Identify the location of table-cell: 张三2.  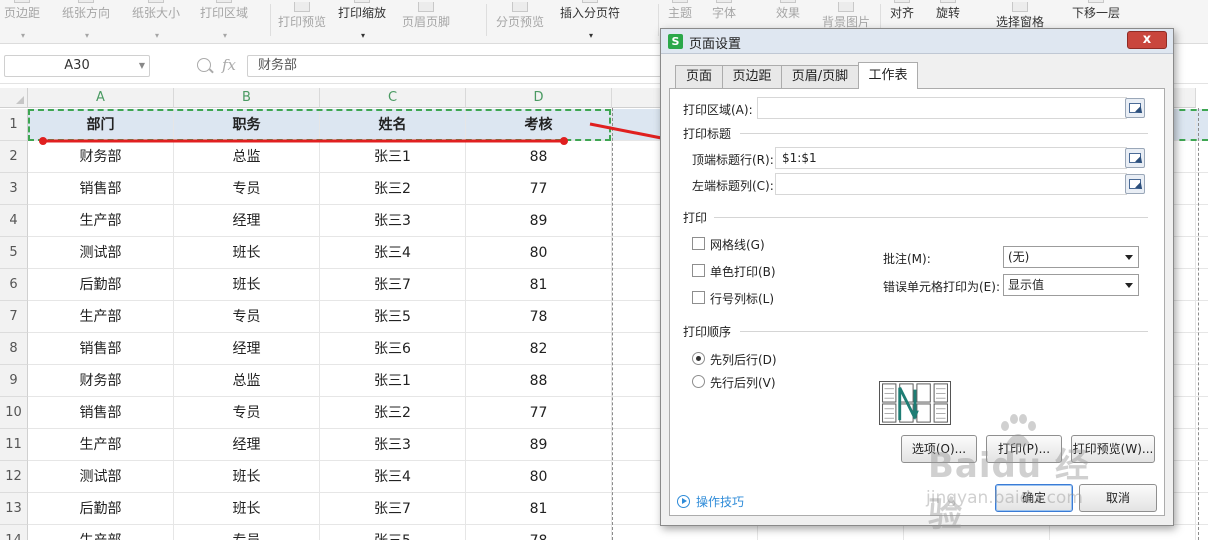
(393, 413).